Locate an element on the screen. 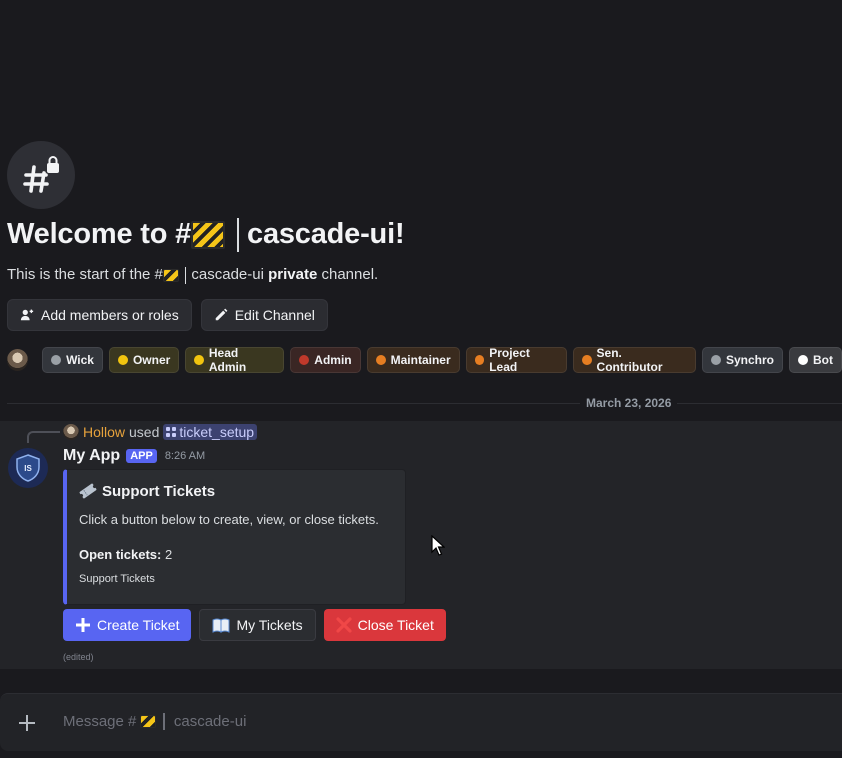 This screenshot has width=842, height=758. subtitle-separator is located at coordinates (185, 275).